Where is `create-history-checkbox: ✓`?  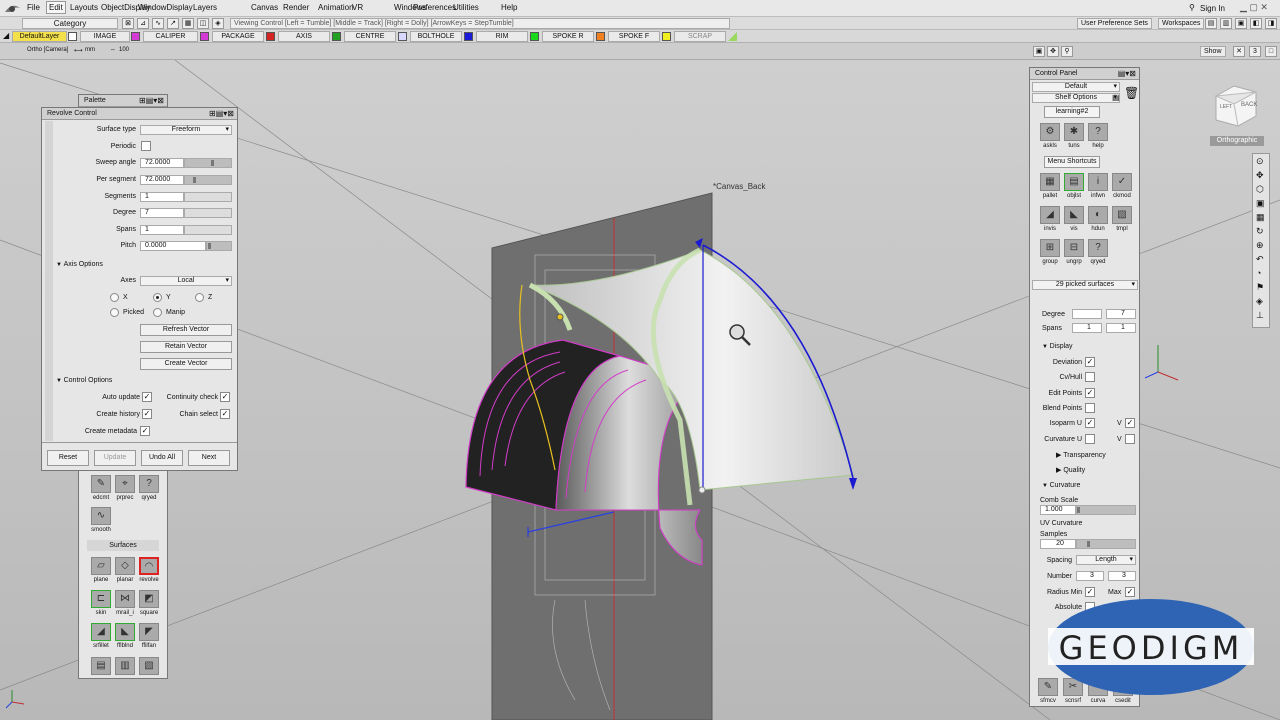 create-history-checkbox: ✓ is located at coordinates (147, 414).